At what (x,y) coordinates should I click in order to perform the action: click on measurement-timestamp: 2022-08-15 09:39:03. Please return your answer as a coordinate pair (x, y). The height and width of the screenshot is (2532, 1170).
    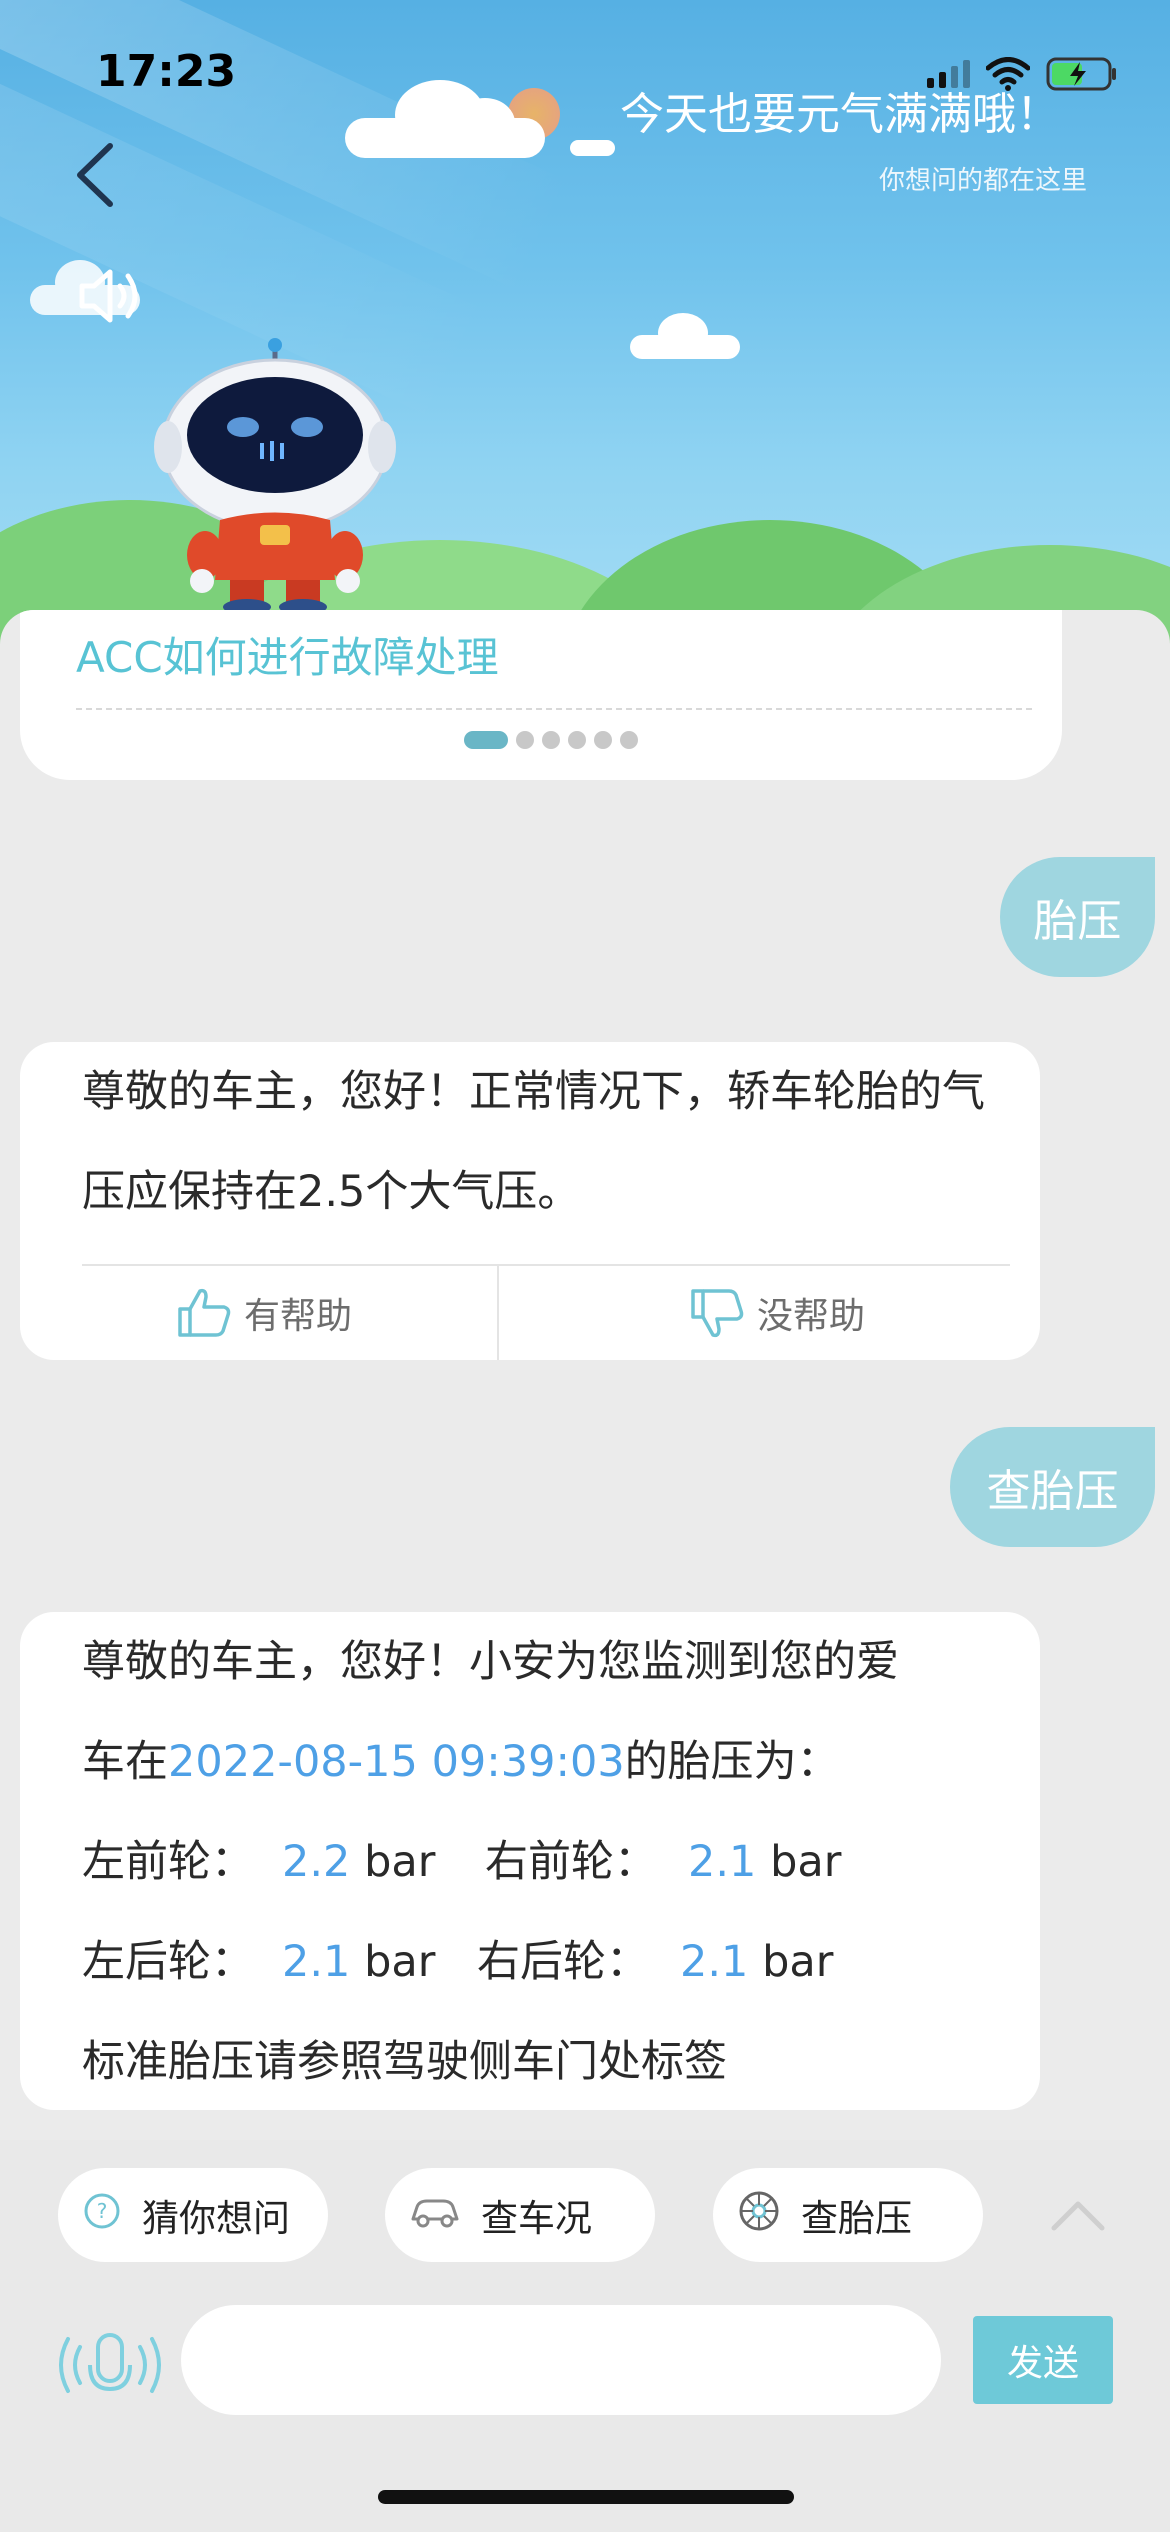
    Looking at the image, I should click on (396, 1762).